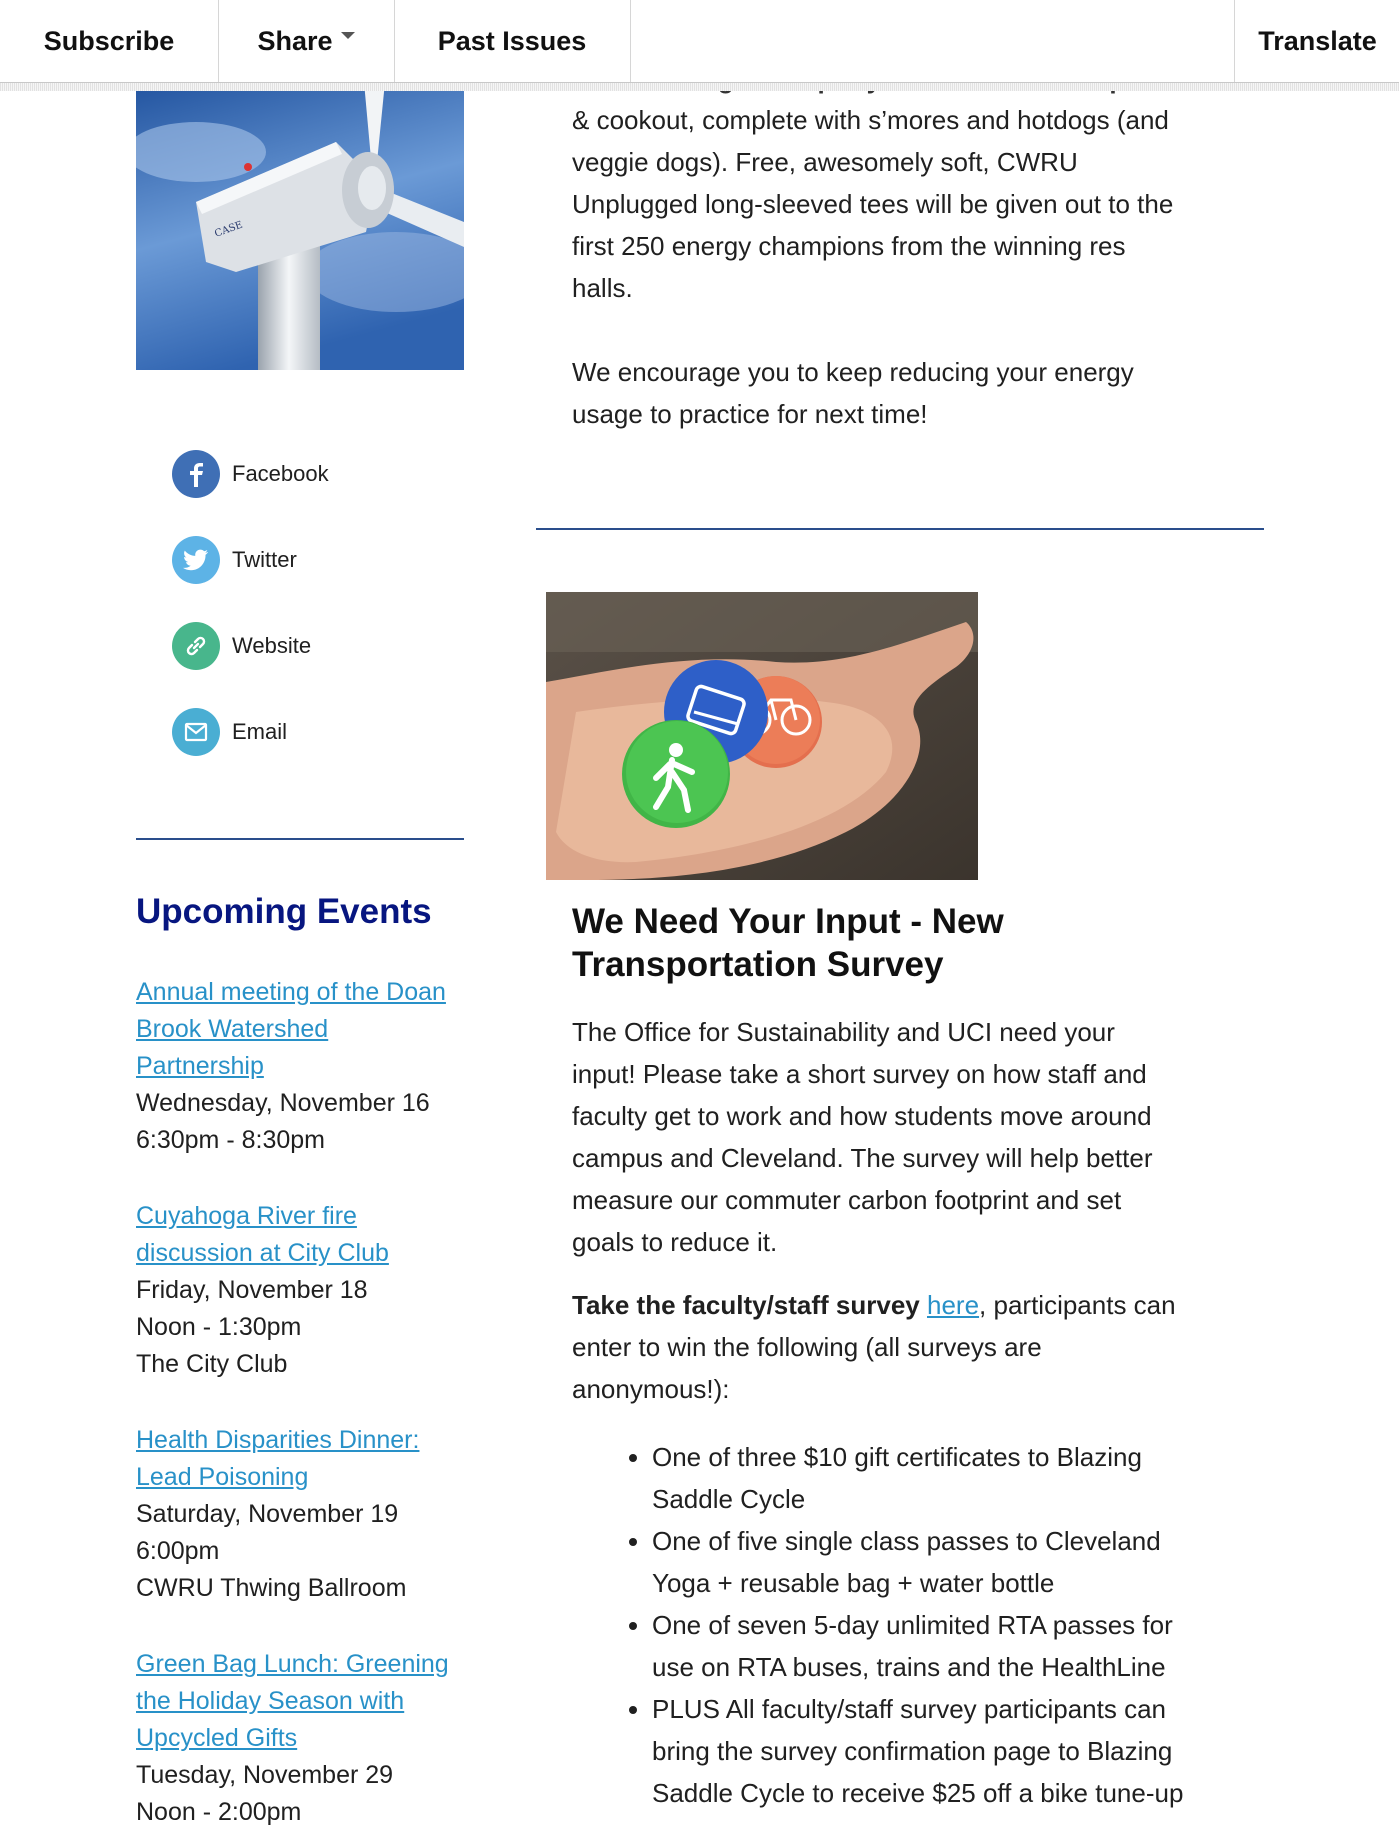 This screenshot has height=1845, width=1399. Describe the element at coordinates (762, 736) in the screenshot. I see `transport-buttons-photo` at that location.